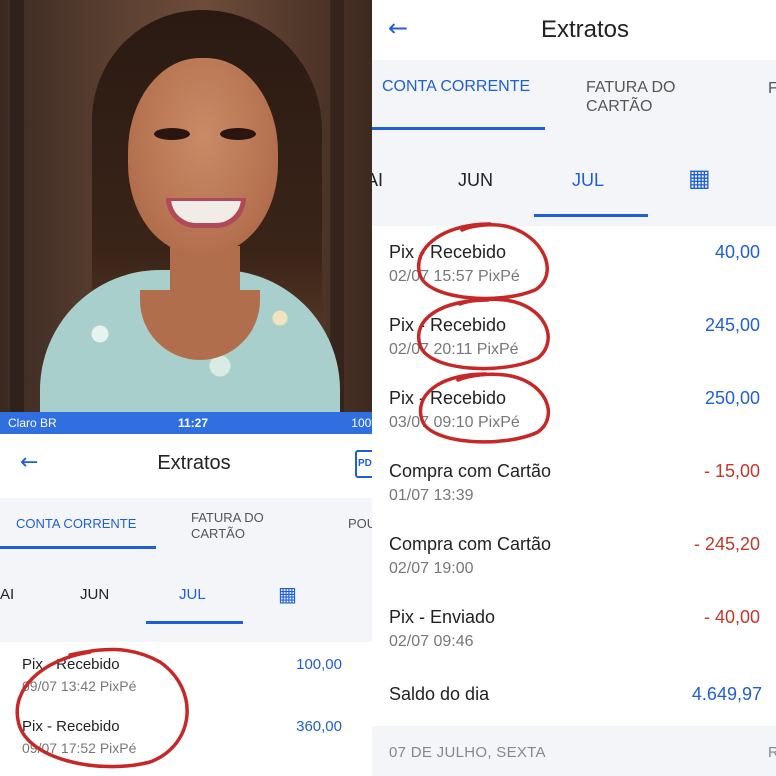  I want to click on tab-bar: CONTA CORRENTE FATURA DO CARTÃO F, so click(574, 95).